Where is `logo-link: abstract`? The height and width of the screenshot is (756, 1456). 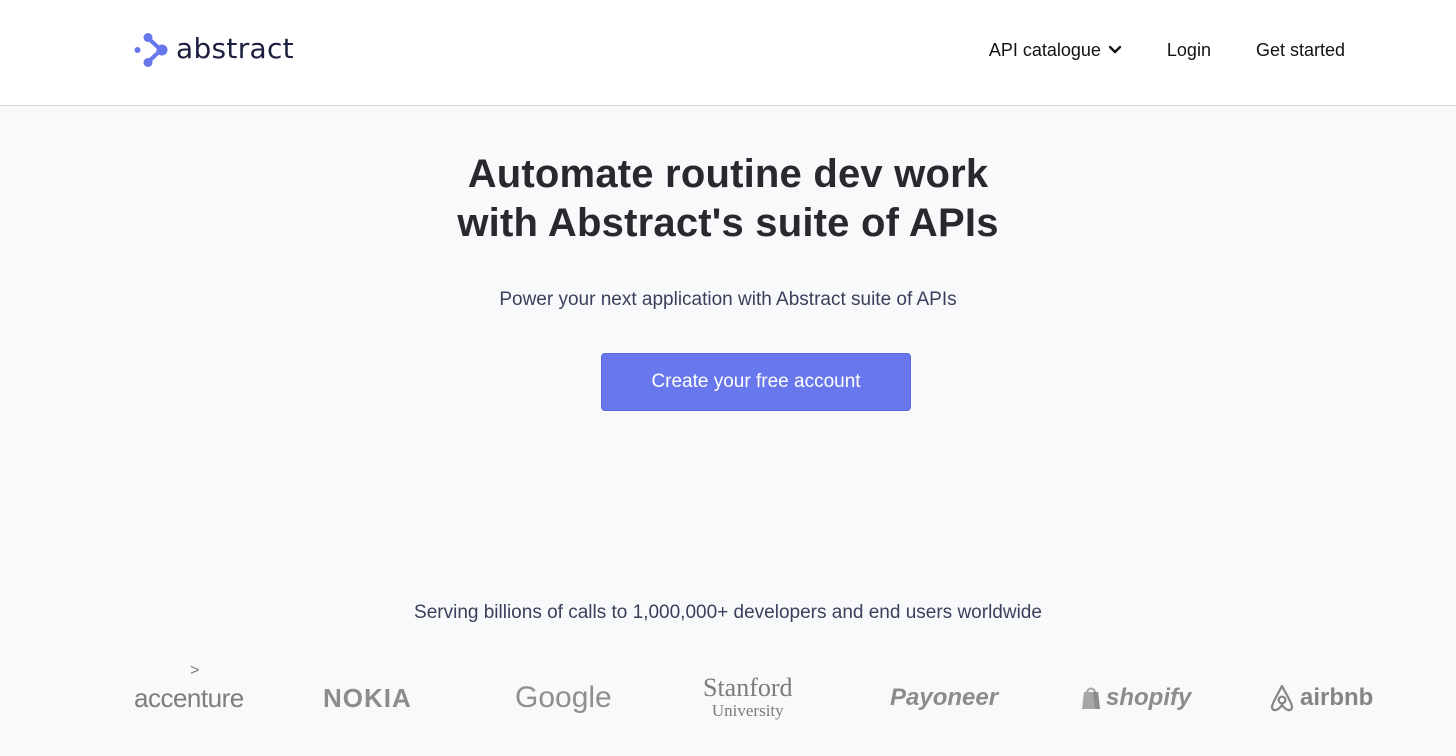
logo-link: abstract is located at coordinates (214, 50).